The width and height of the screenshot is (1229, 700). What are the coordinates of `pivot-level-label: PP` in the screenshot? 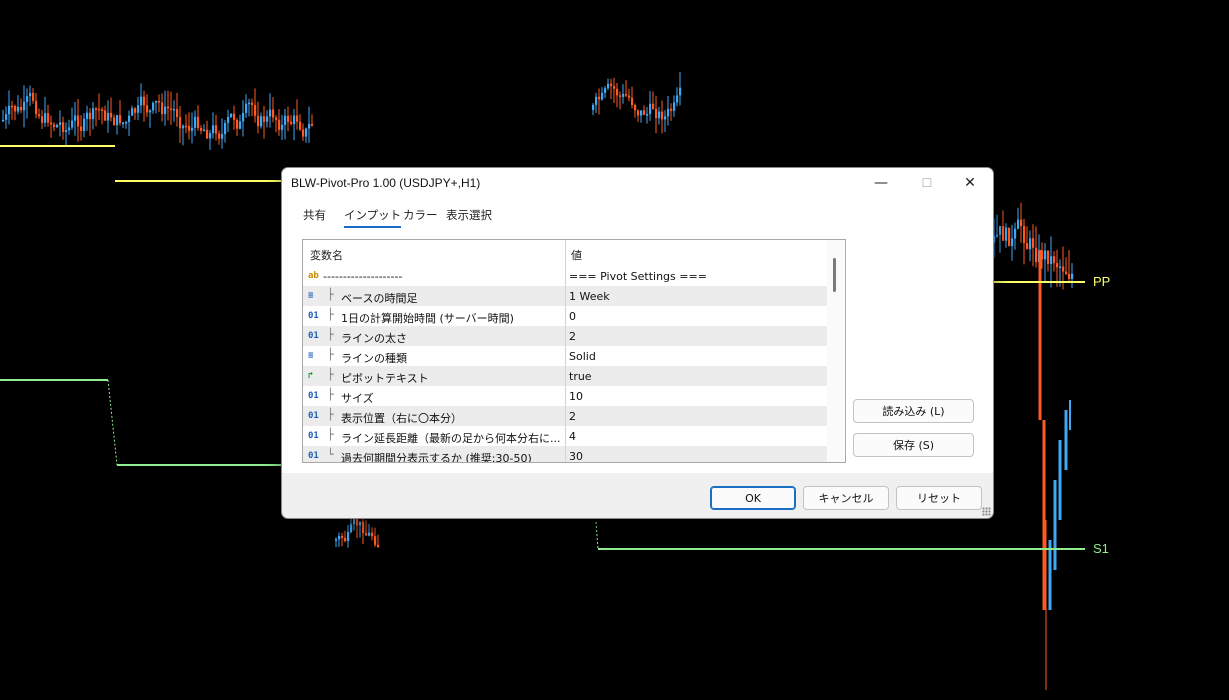 It's located at (1102, 281).